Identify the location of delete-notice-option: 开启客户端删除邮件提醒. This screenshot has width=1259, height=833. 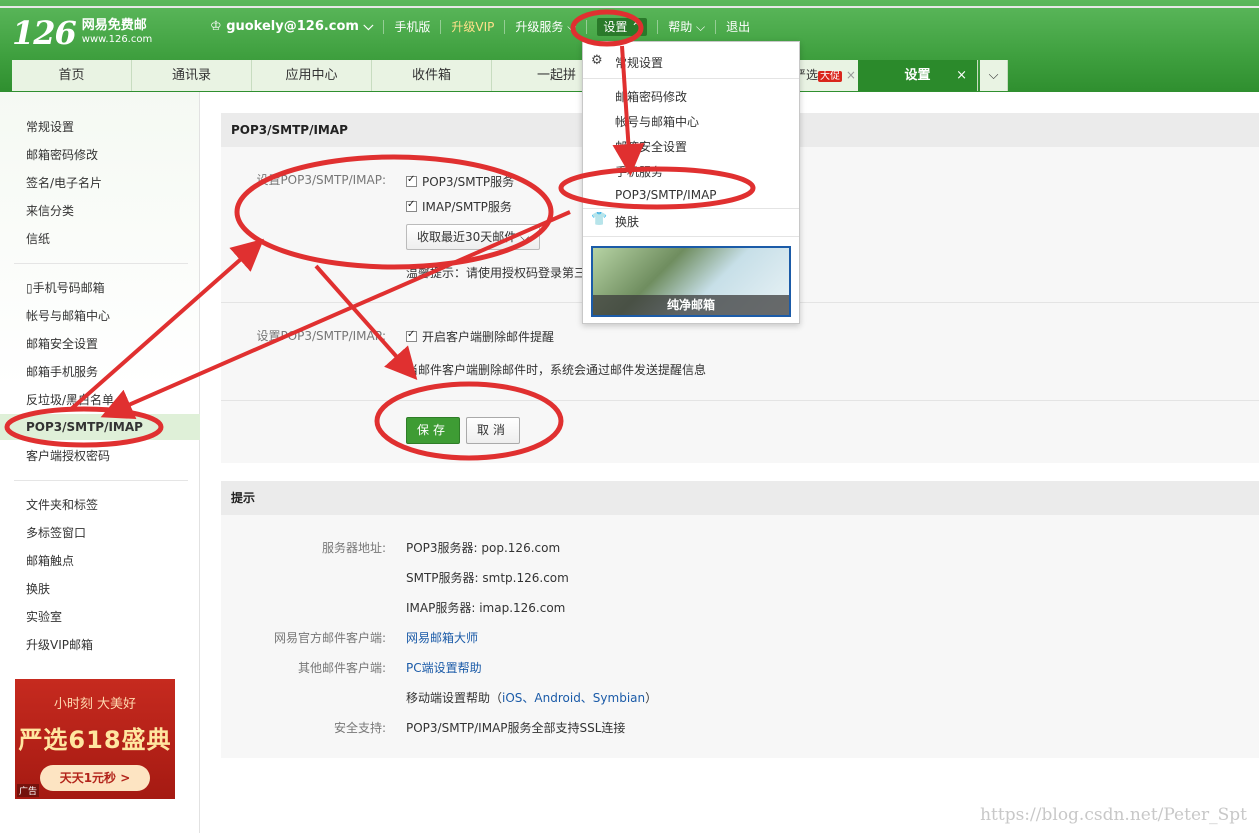
(480, 336).